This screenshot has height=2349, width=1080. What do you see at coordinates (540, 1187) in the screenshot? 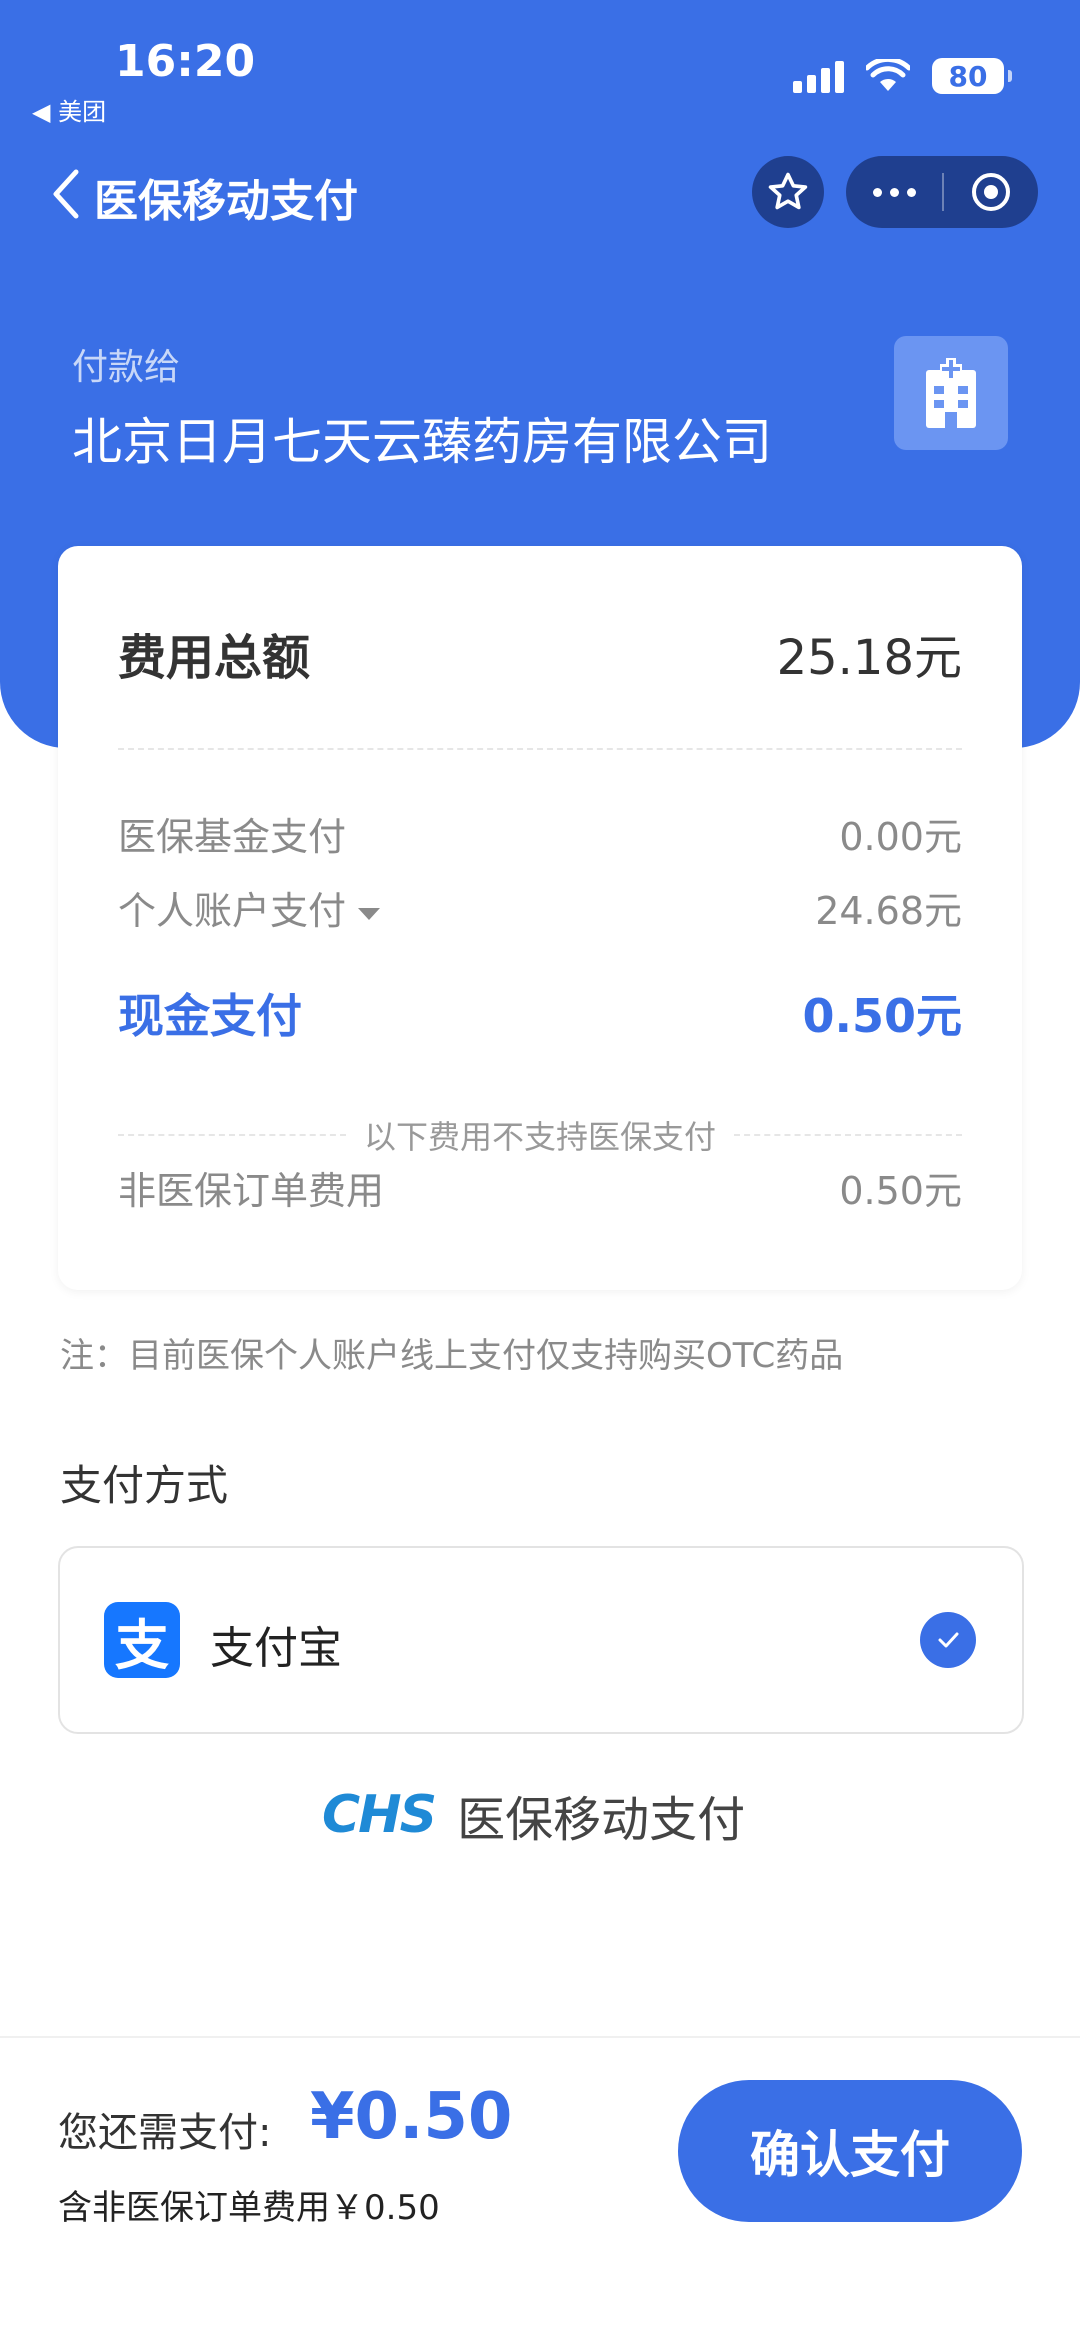
I see `non-insured-row: 非医保订单费用 0.50元` at bounding box center [540, 1187].